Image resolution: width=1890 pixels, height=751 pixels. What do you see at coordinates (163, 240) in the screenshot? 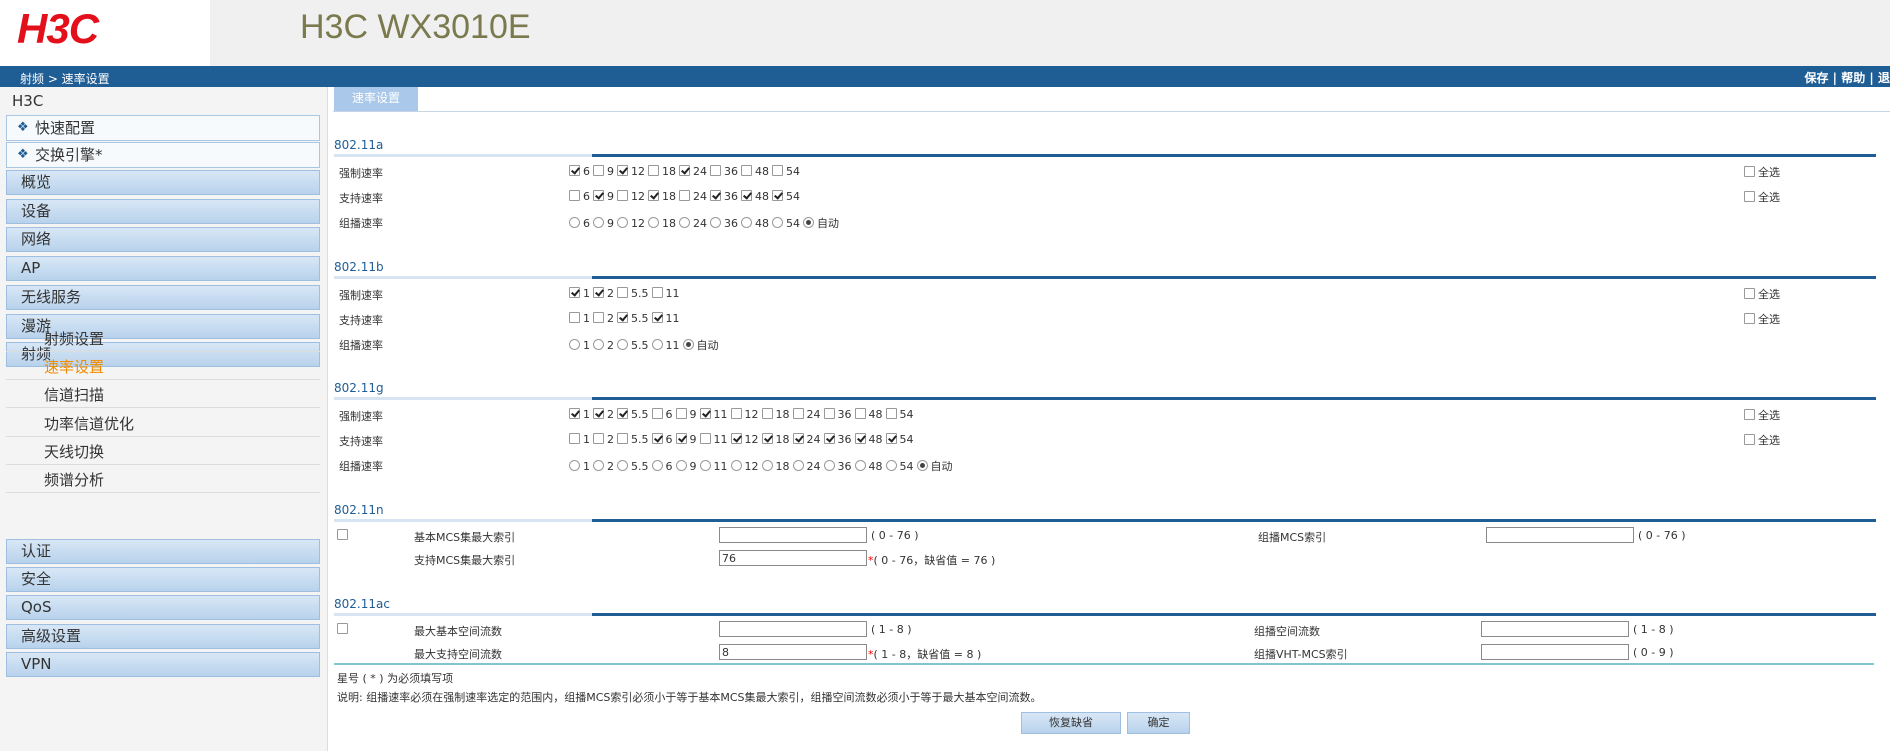
I see `sidebar-menu-item: 网络` at bounding box center [163, 240].